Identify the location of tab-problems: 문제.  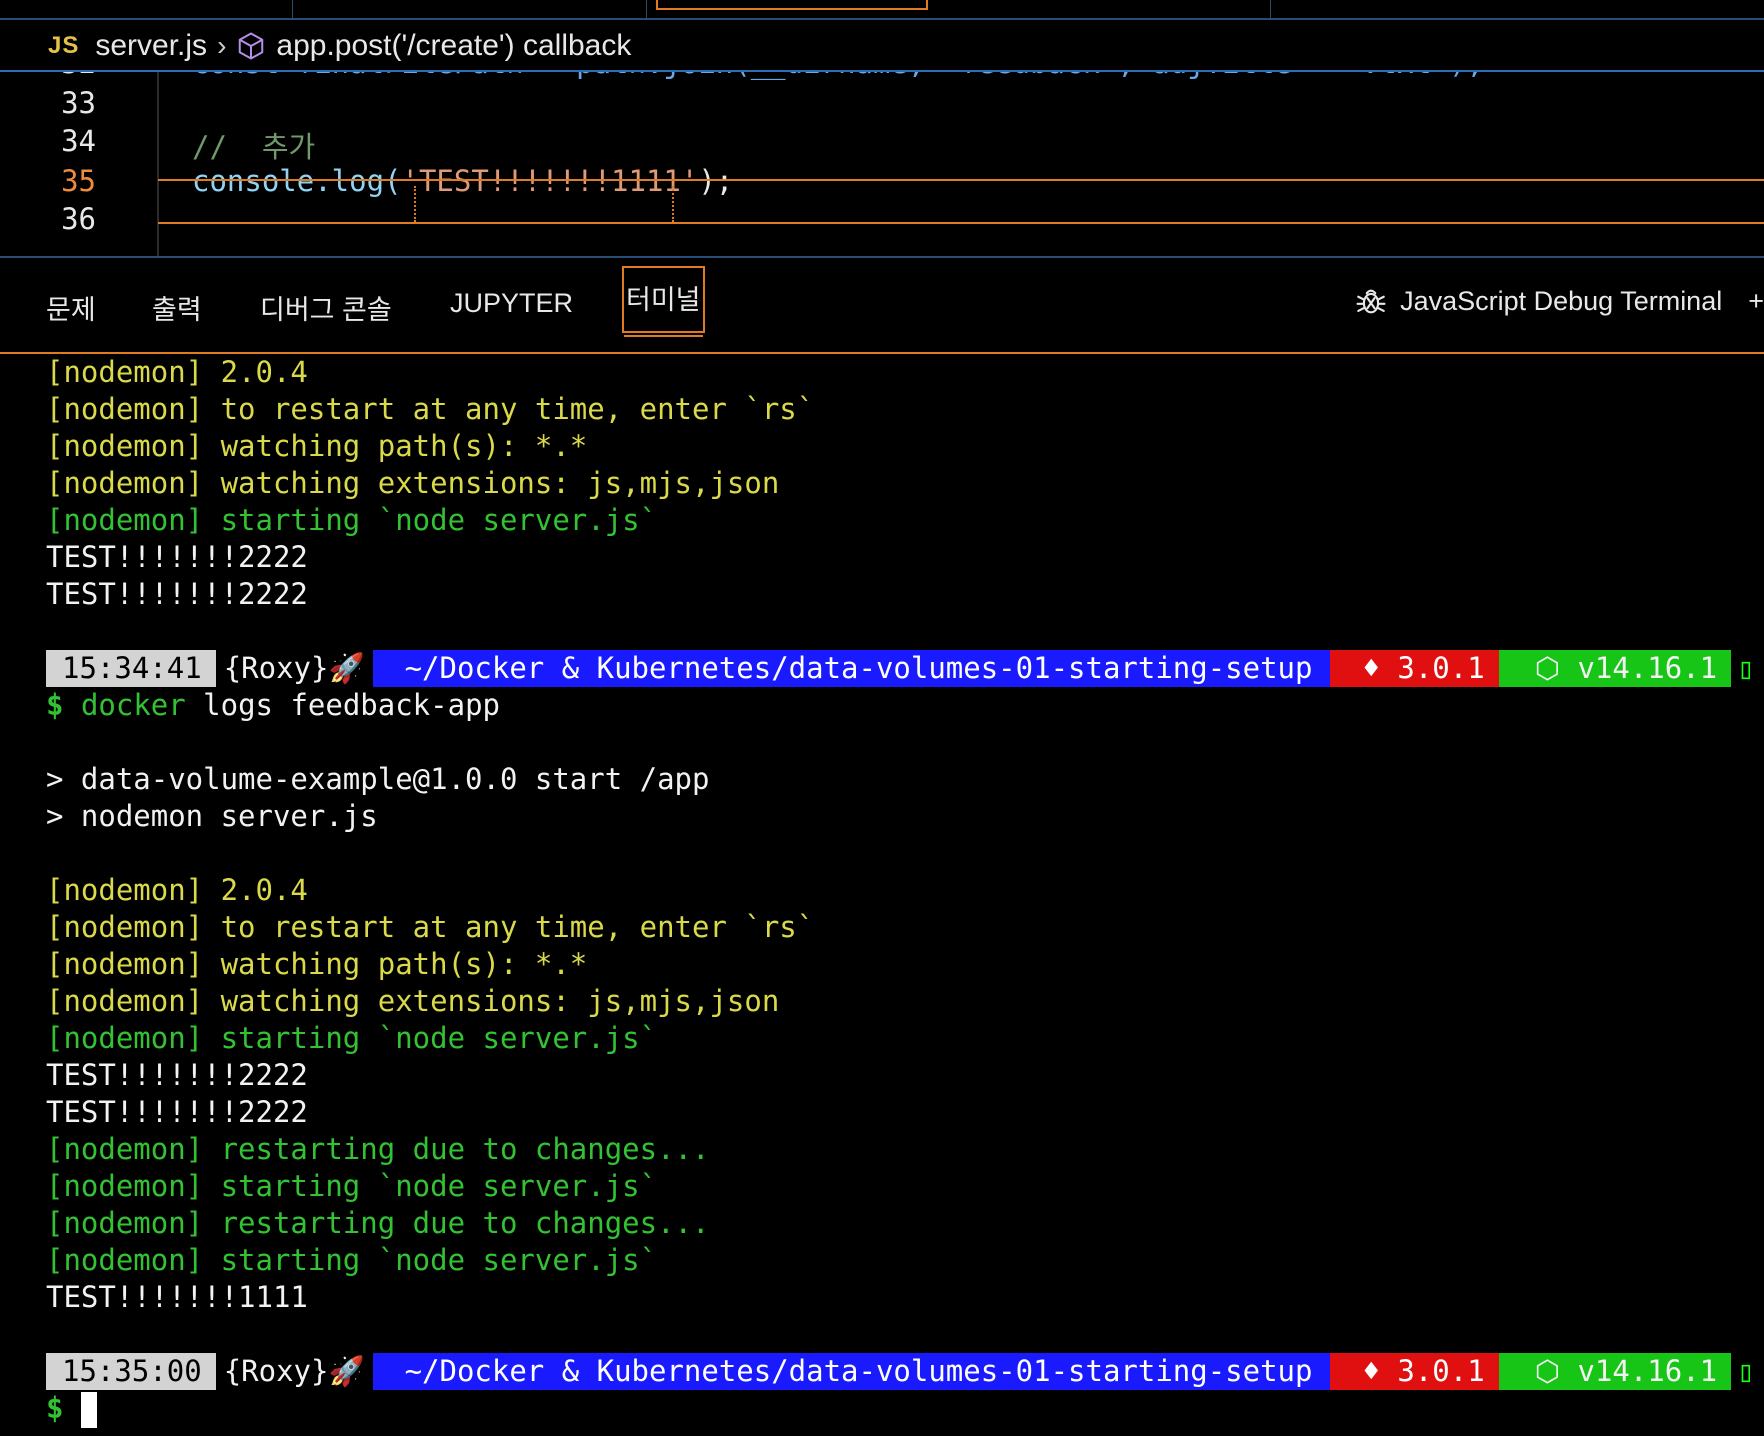
(71, 307).